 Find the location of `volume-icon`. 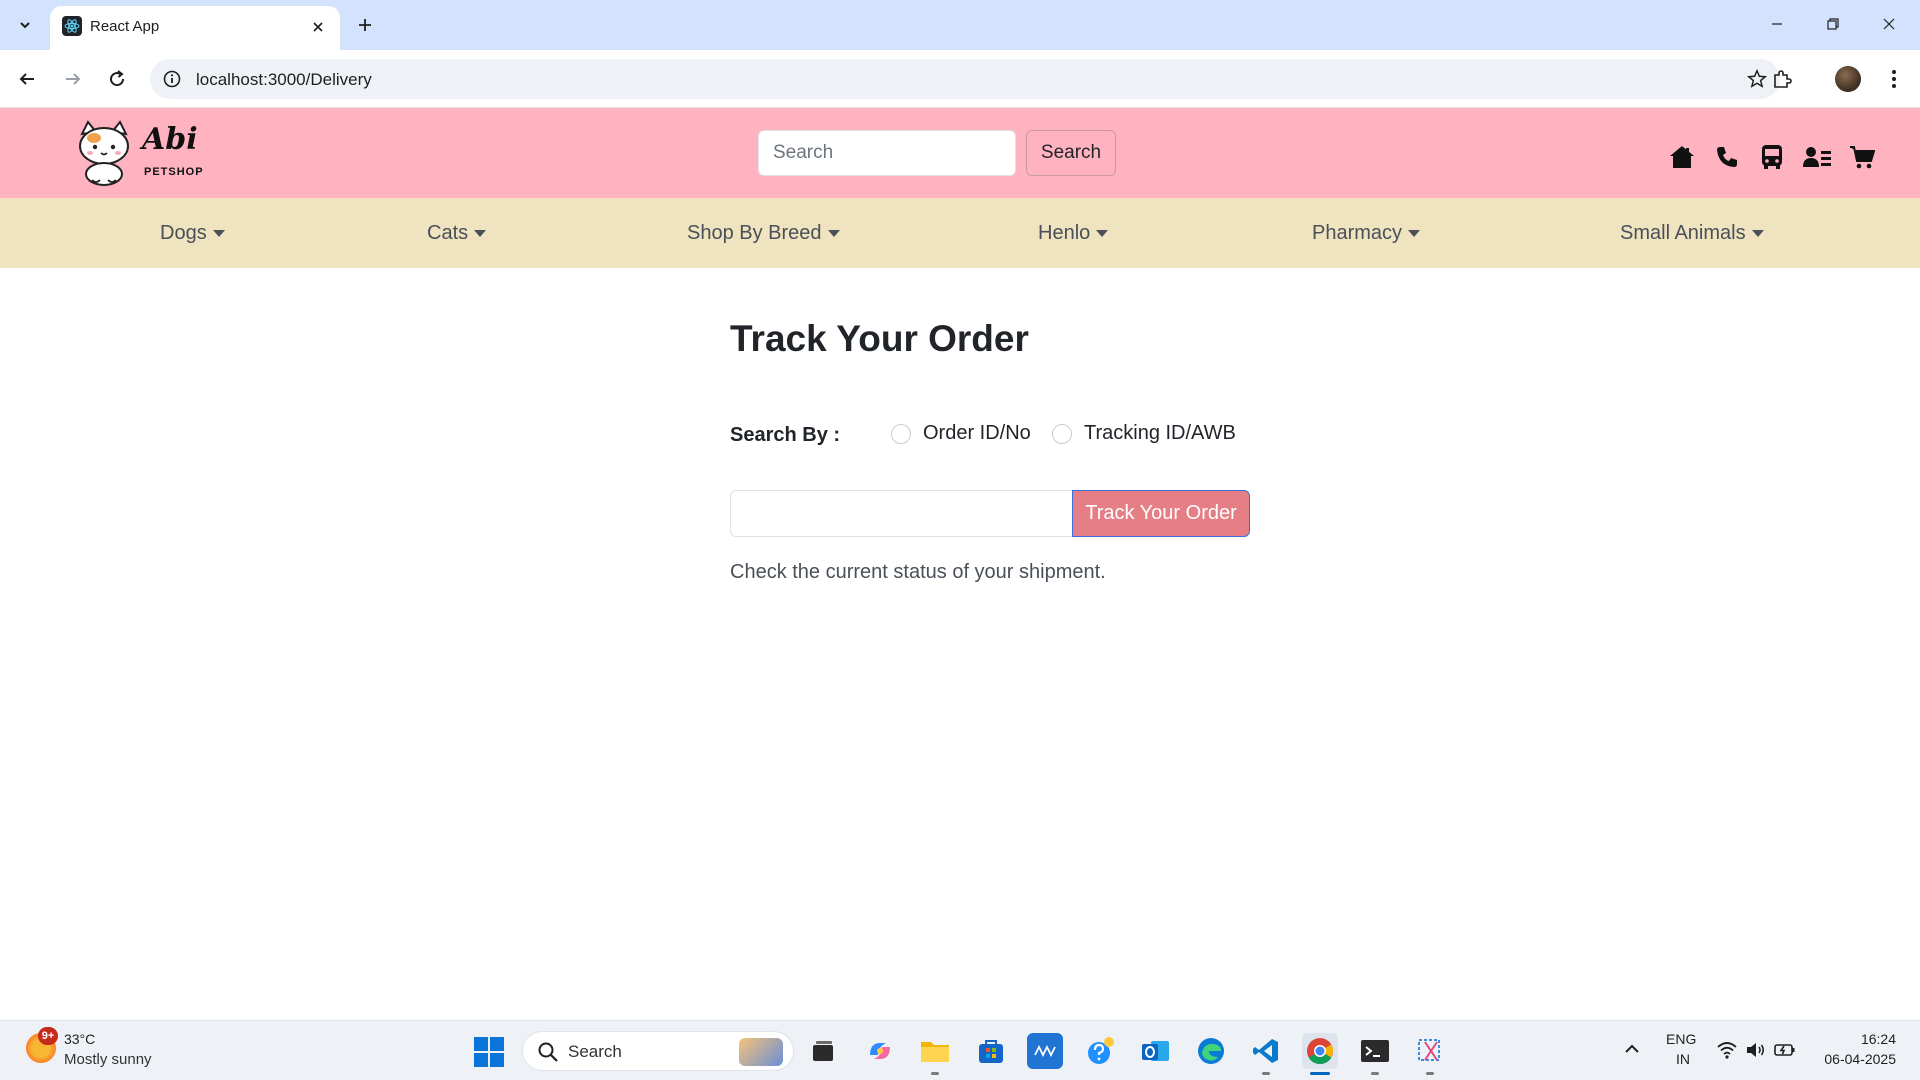

volume-icon is located at coordinates (1756, 1050).